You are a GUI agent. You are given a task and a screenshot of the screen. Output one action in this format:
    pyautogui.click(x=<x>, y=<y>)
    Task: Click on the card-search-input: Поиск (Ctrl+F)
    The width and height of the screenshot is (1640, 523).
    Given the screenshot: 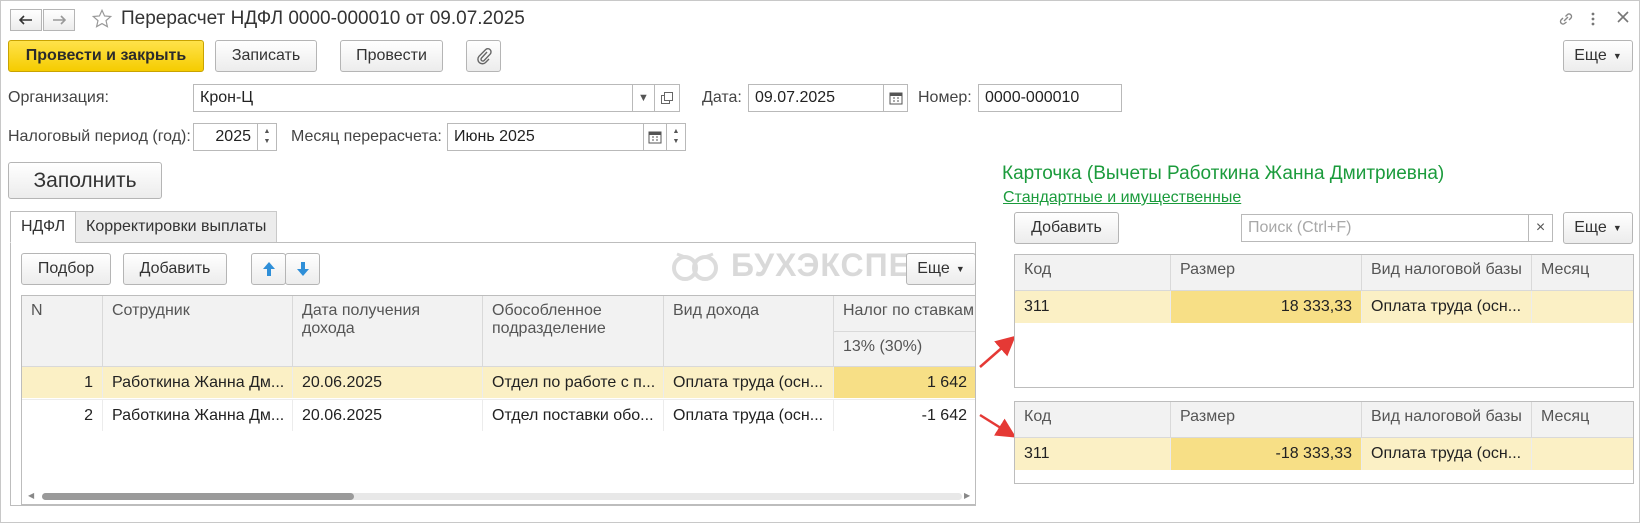 What is the action you would take?
    pyautogui.click(x=1385, y=228)
    